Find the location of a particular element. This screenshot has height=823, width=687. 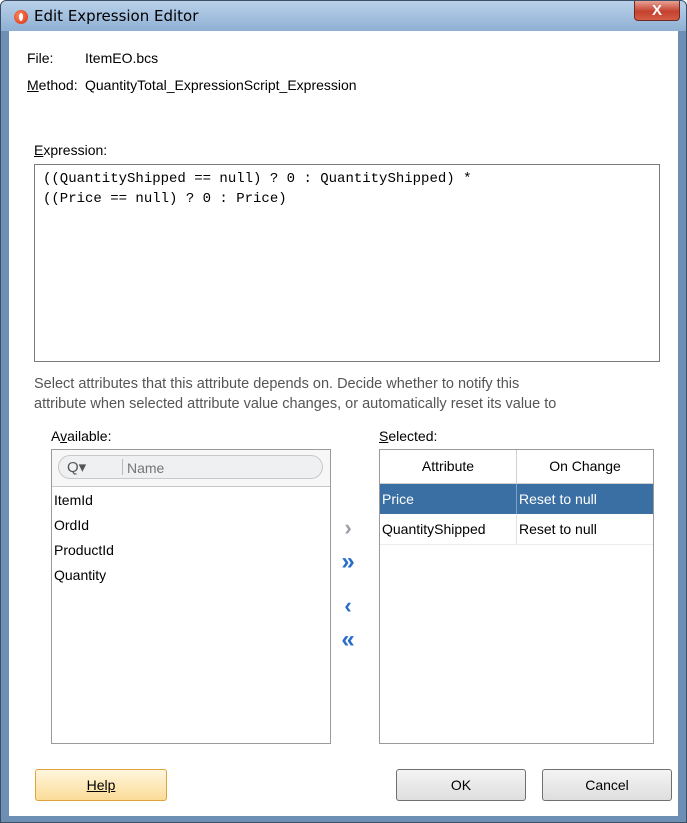

available-items: ItemId OrdId ProductId Quantity is located at coordinates (191, 538).